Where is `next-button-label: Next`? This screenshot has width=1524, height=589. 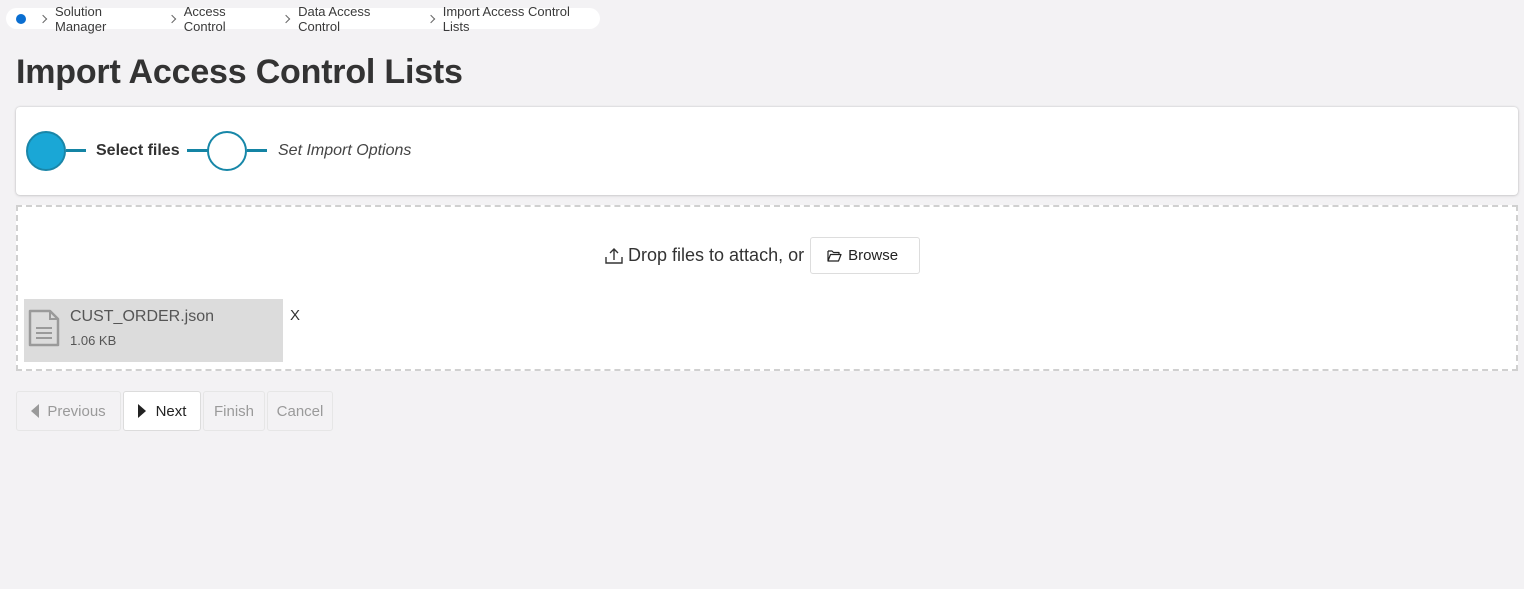 next-button-label: Next is located at coordinates (171, 411).